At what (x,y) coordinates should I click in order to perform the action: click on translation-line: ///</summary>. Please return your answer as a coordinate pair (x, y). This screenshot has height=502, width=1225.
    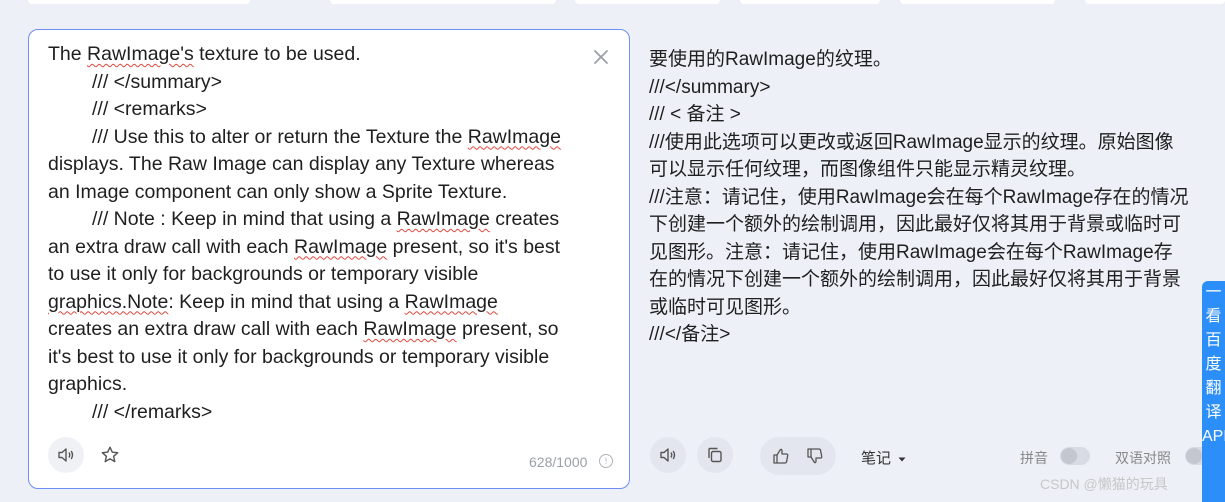
    Looking at the image, I should click on (710, 87).